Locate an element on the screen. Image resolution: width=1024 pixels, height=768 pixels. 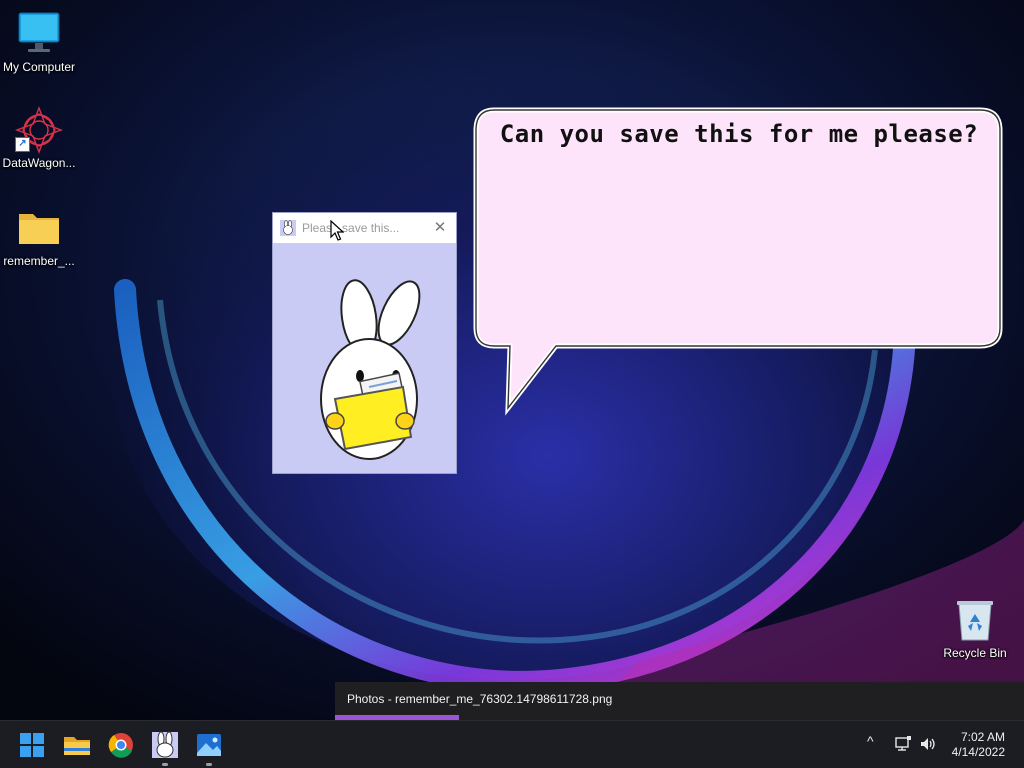
photos-icon is located at coordinates (209, 745).